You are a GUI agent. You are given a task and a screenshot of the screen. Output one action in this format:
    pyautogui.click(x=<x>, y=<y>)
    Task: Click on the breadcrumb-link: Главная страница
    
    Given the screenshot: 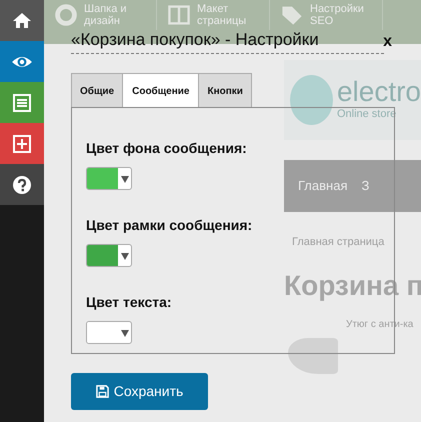 What is the action you would take?
    pyautogui.click(x=352, y=242)
    